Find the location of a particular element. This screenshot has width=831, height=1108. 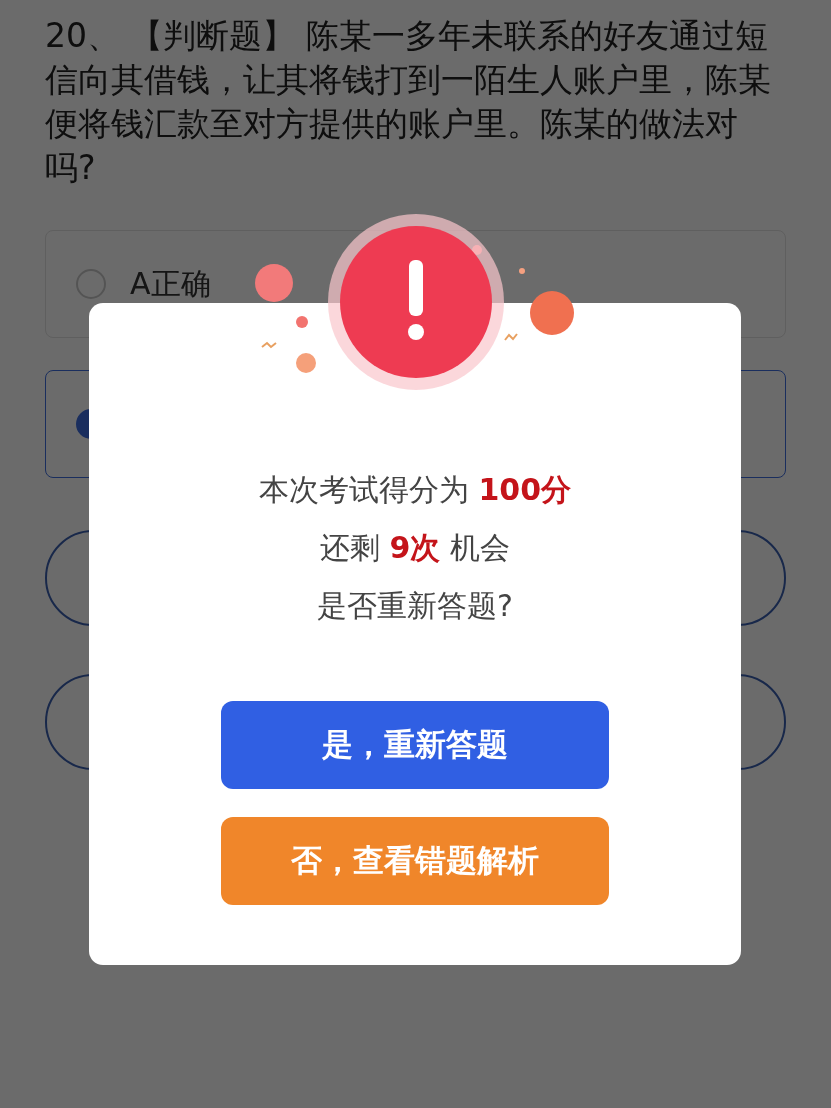

question-text: 20、 【判断题】 陈某一多年未联系的好友通过短信向其借钱，让其将钱打到一陌生人账户里，陈某便将钱汇款至对方提供的账户里。陈某的做法对吗? is located at coordinates (408, 102).